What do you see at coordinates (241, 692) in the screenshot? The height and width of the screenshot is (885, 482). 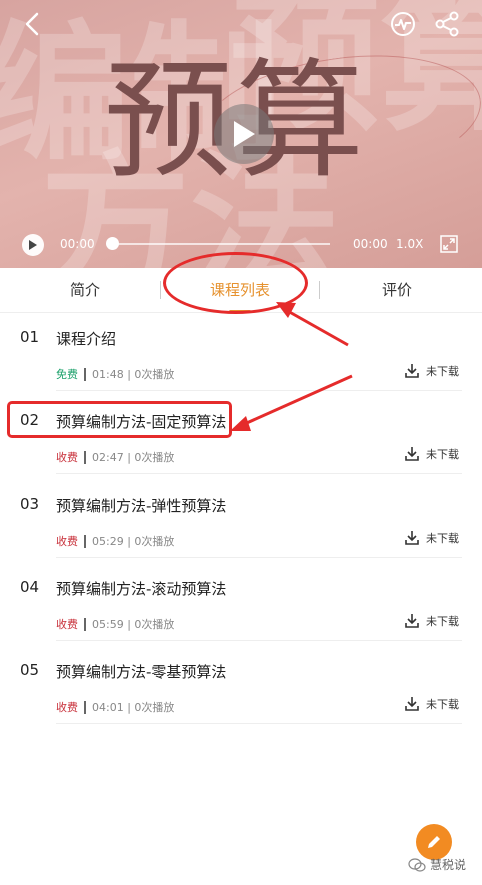 I see `lesson-item: 05 预算编制方法-零基预算法收费 04:01 | 0次播放 未下载` at bounding box center [241, 692].